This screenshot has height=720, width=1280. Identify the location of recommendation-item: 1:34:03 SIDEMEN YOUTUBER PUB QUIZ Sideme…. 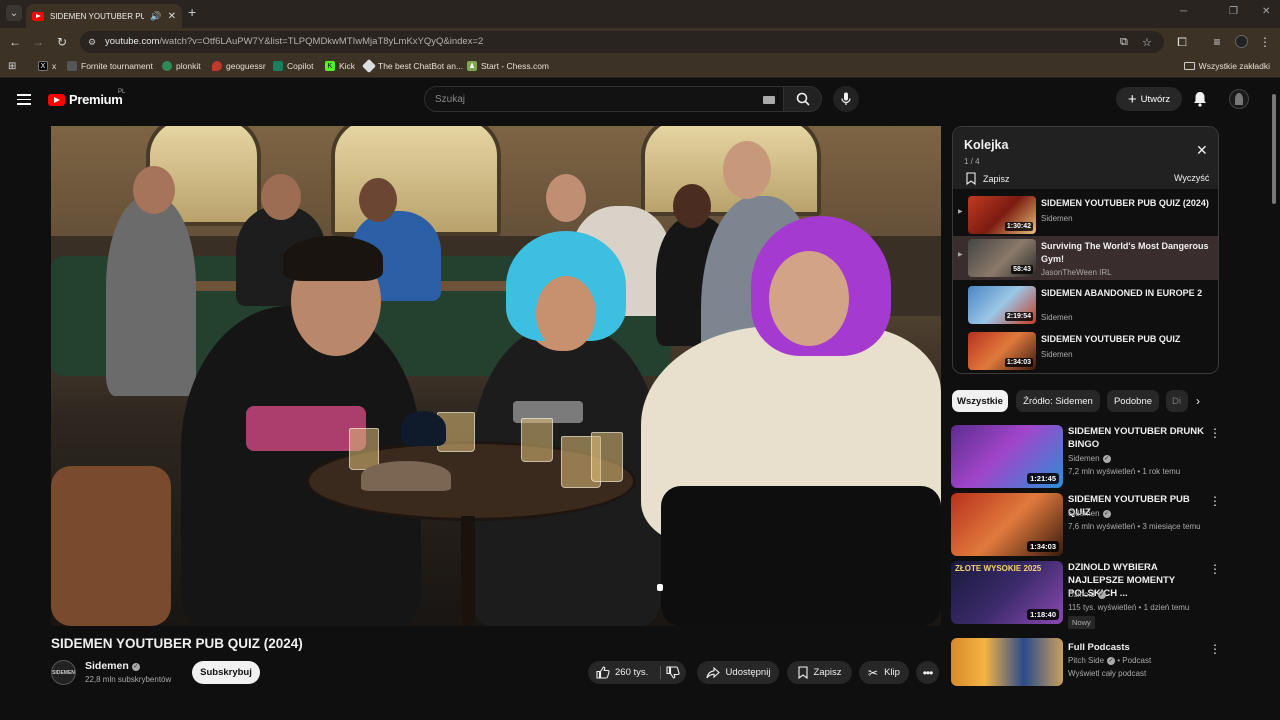
(1086, 524).